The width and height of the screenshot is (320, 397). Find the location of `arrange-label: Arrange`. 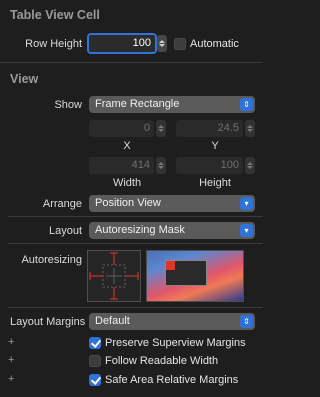

arrange-label: Arrange is located at coordinates (62, 204).